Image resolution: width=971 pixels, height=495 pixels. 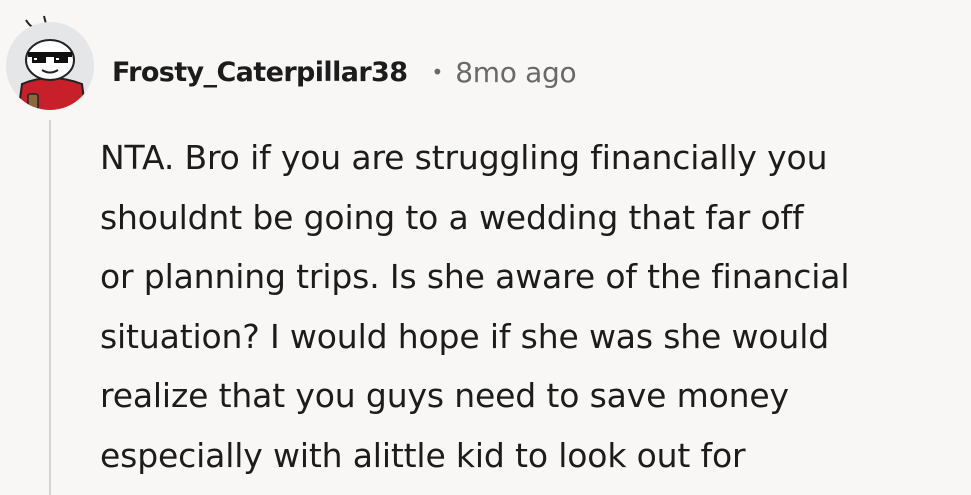 What do you see at coordinates (515, 72) in the screenshot?
I see `timestamp: 8mo ago` at bounding box center [515, 72].